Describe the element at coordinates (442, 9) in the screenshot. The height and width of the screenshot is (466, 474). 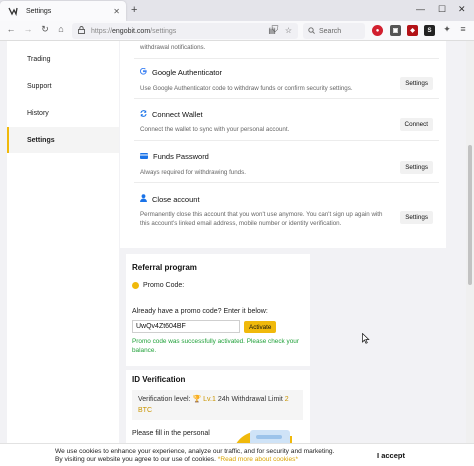
I see `maximize-icon: ☐` at that location.